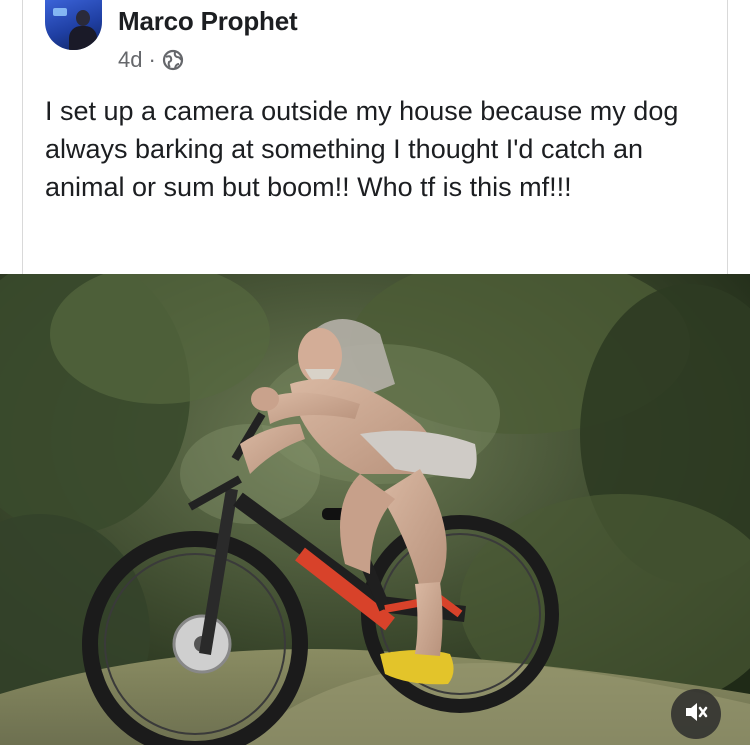 This screenshot has width=750, height=745. I want to click on author-avatar, so click(73, 25).